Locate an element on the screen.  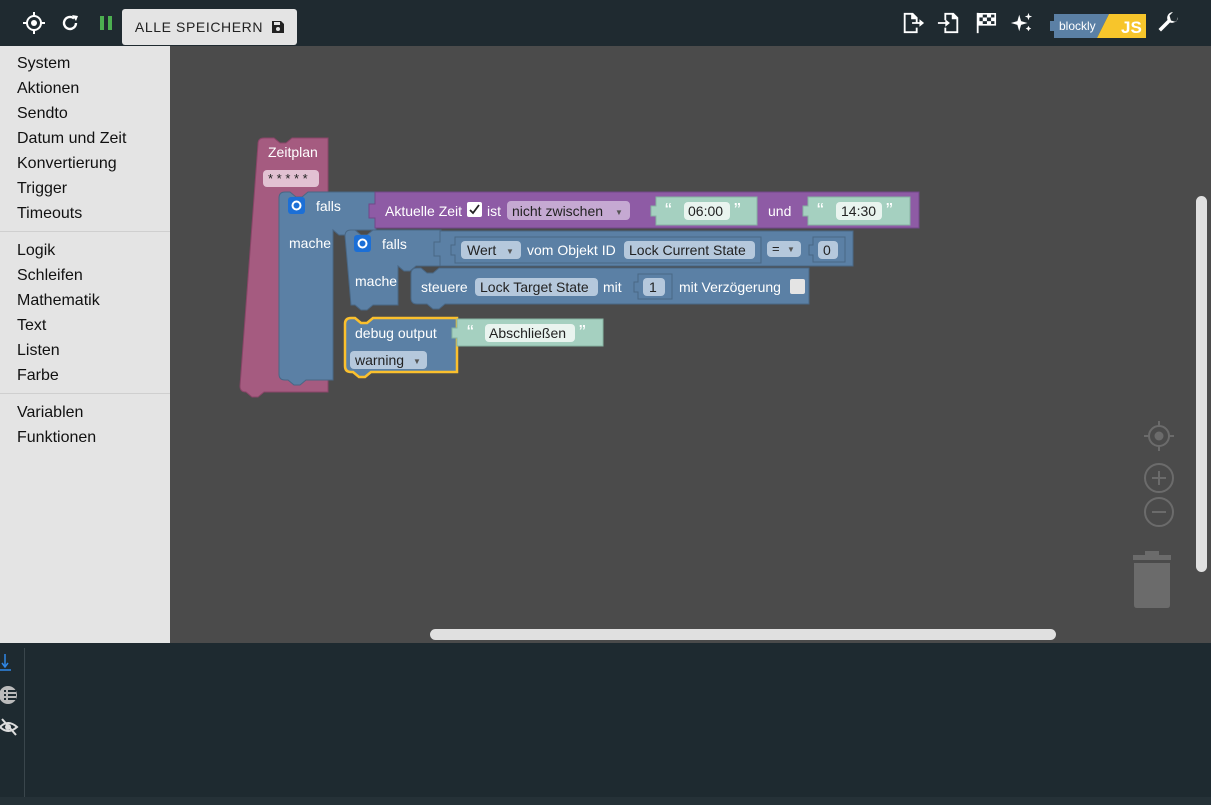
debug-text-value: Abschließen is located at coordinates (527, 333).